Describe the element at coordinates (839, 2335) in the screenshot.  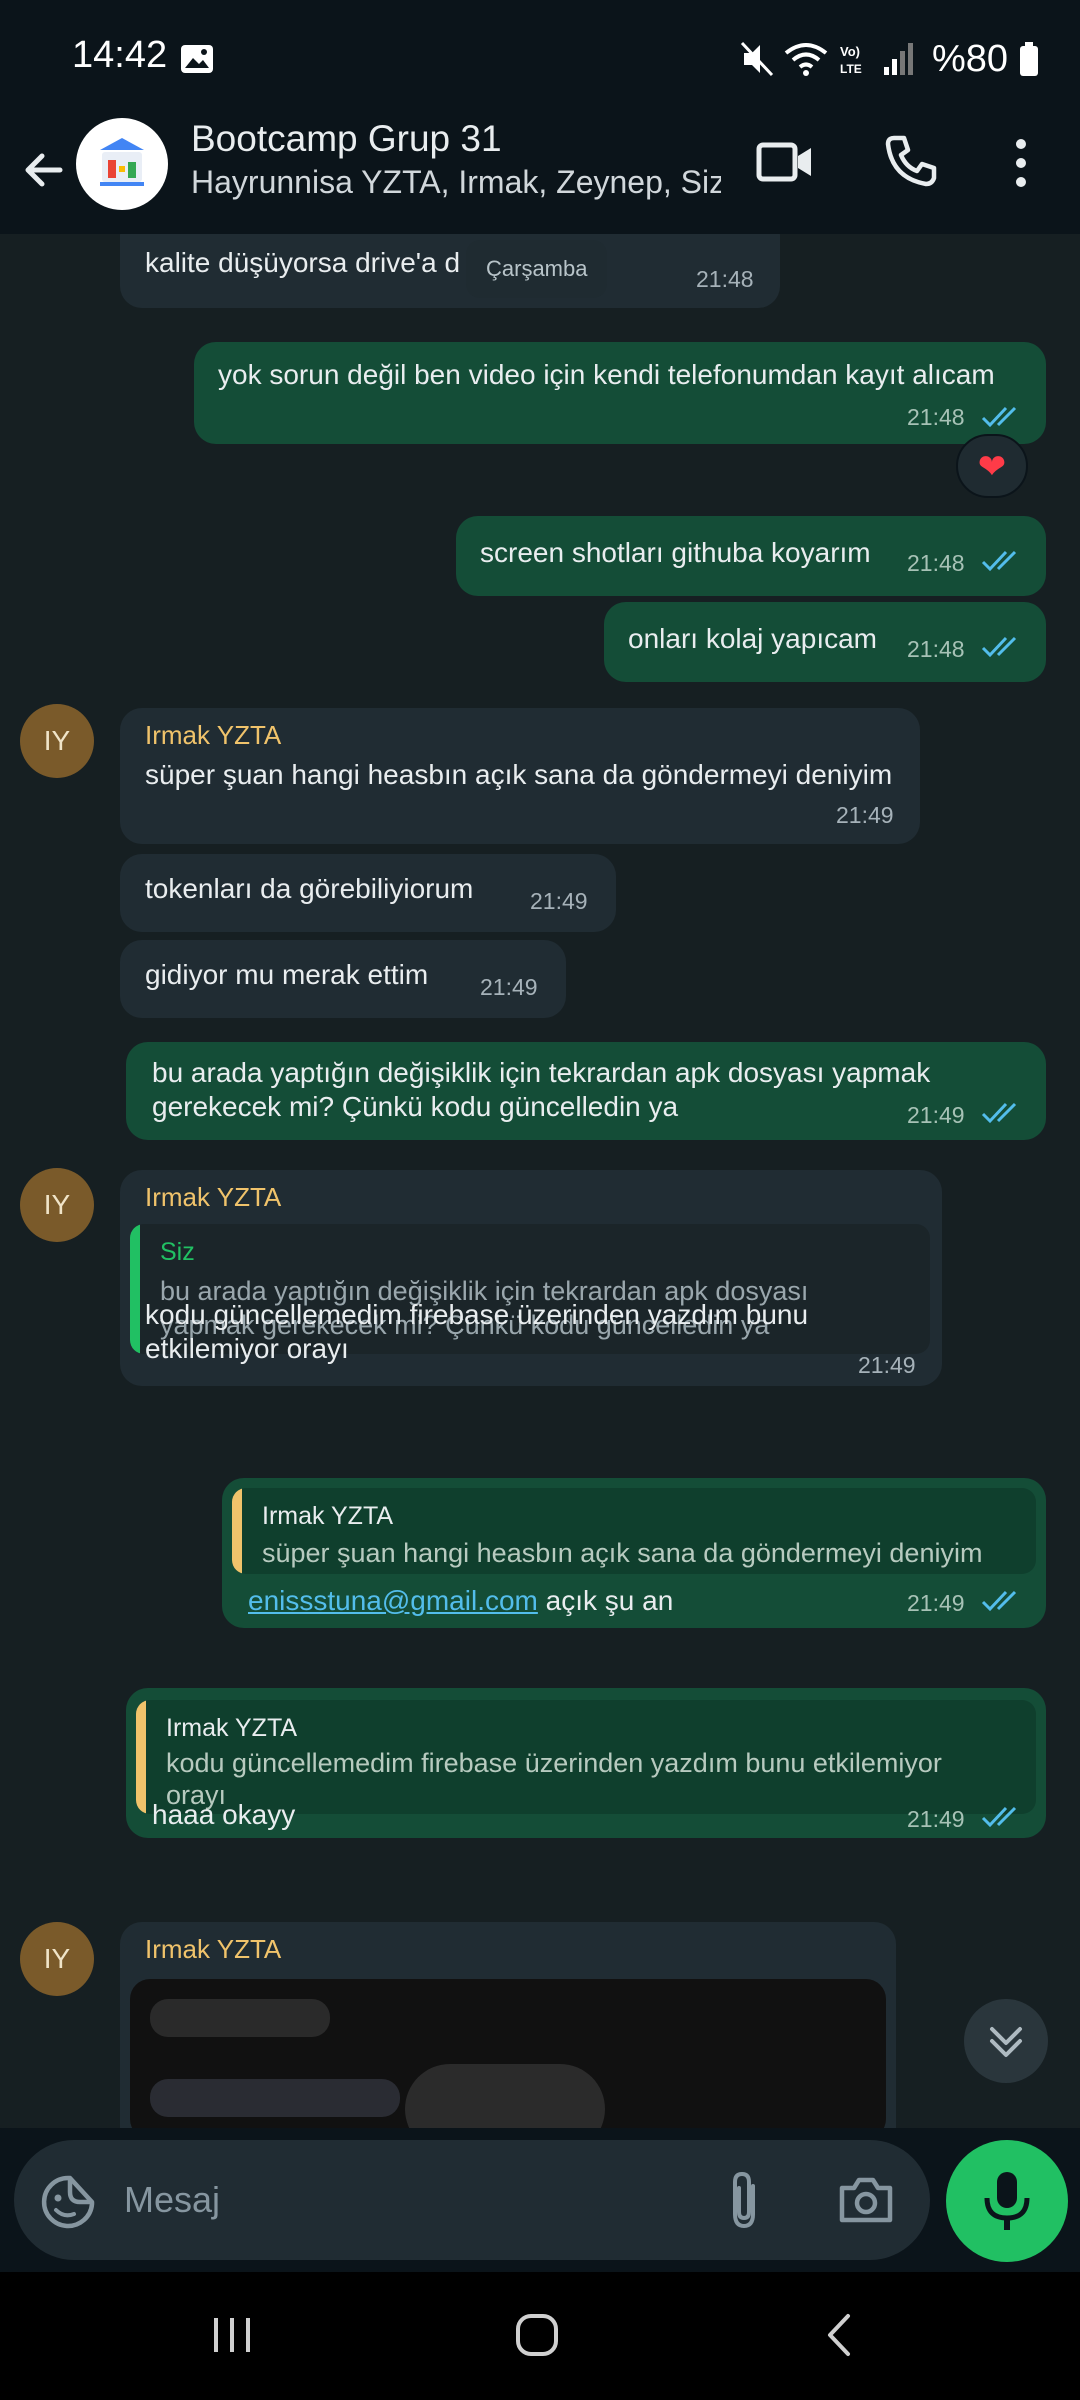
I see `nav-back-icon` at that location.